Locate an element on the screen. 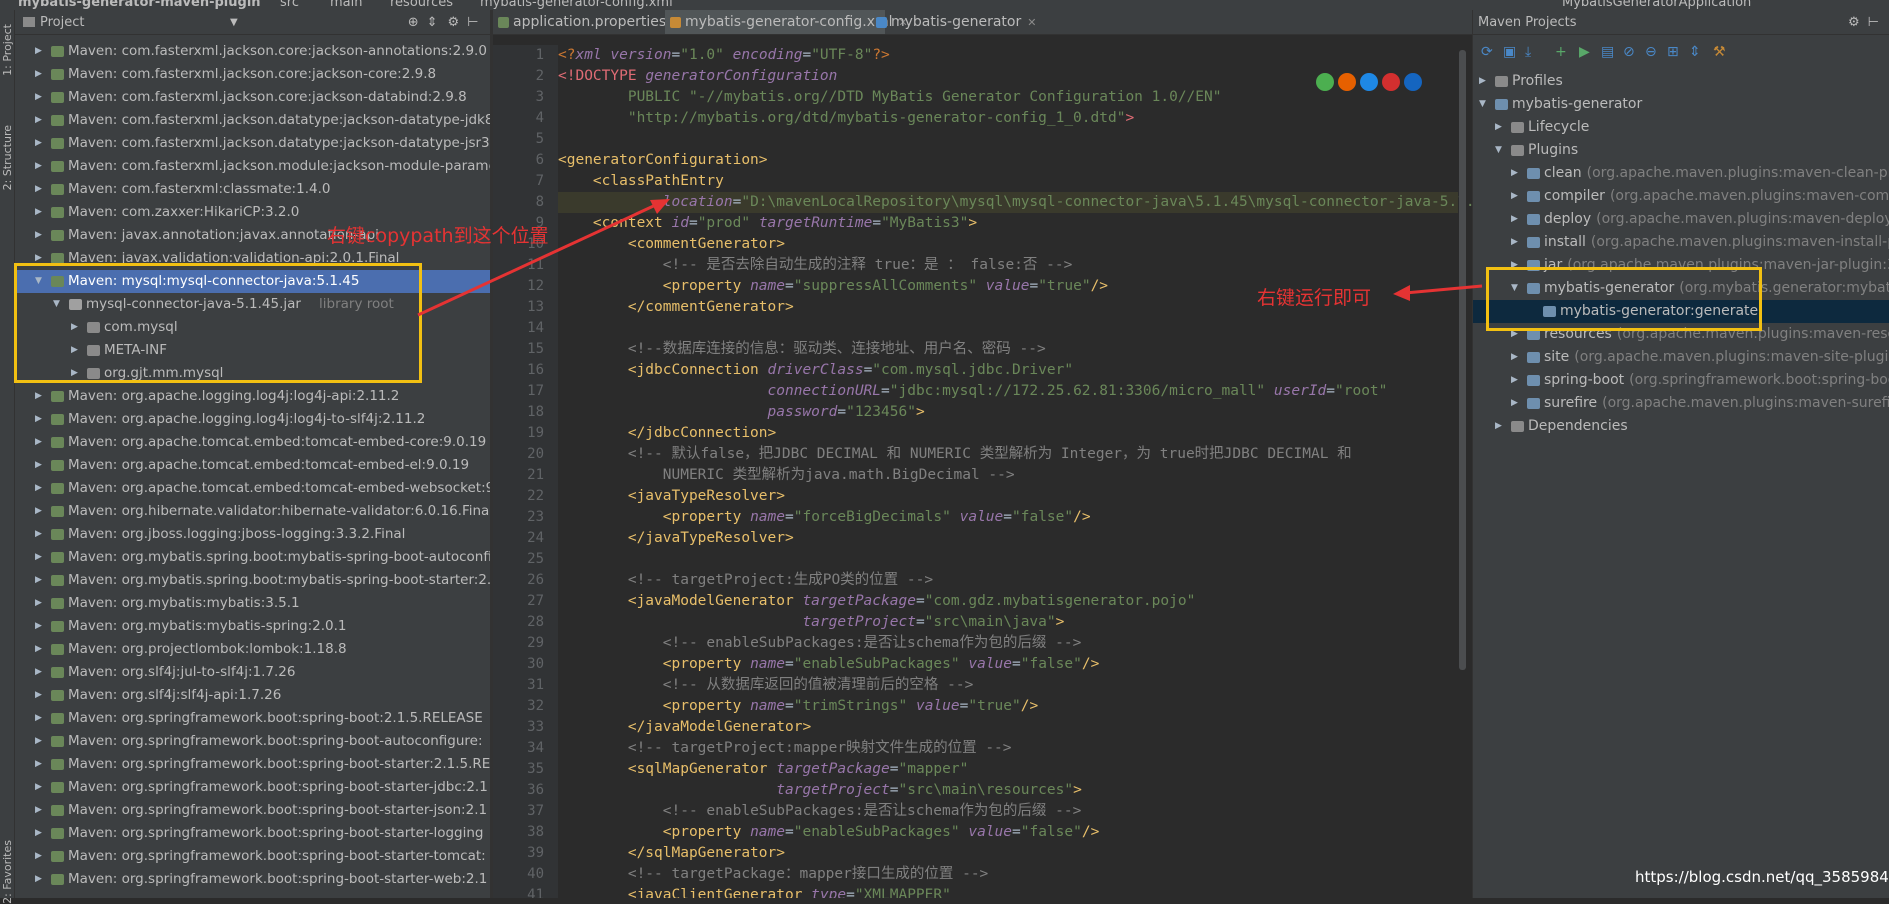  watermark: https://blog.csdn.net/qq_35859844 is located at coordinates (1762, 877).